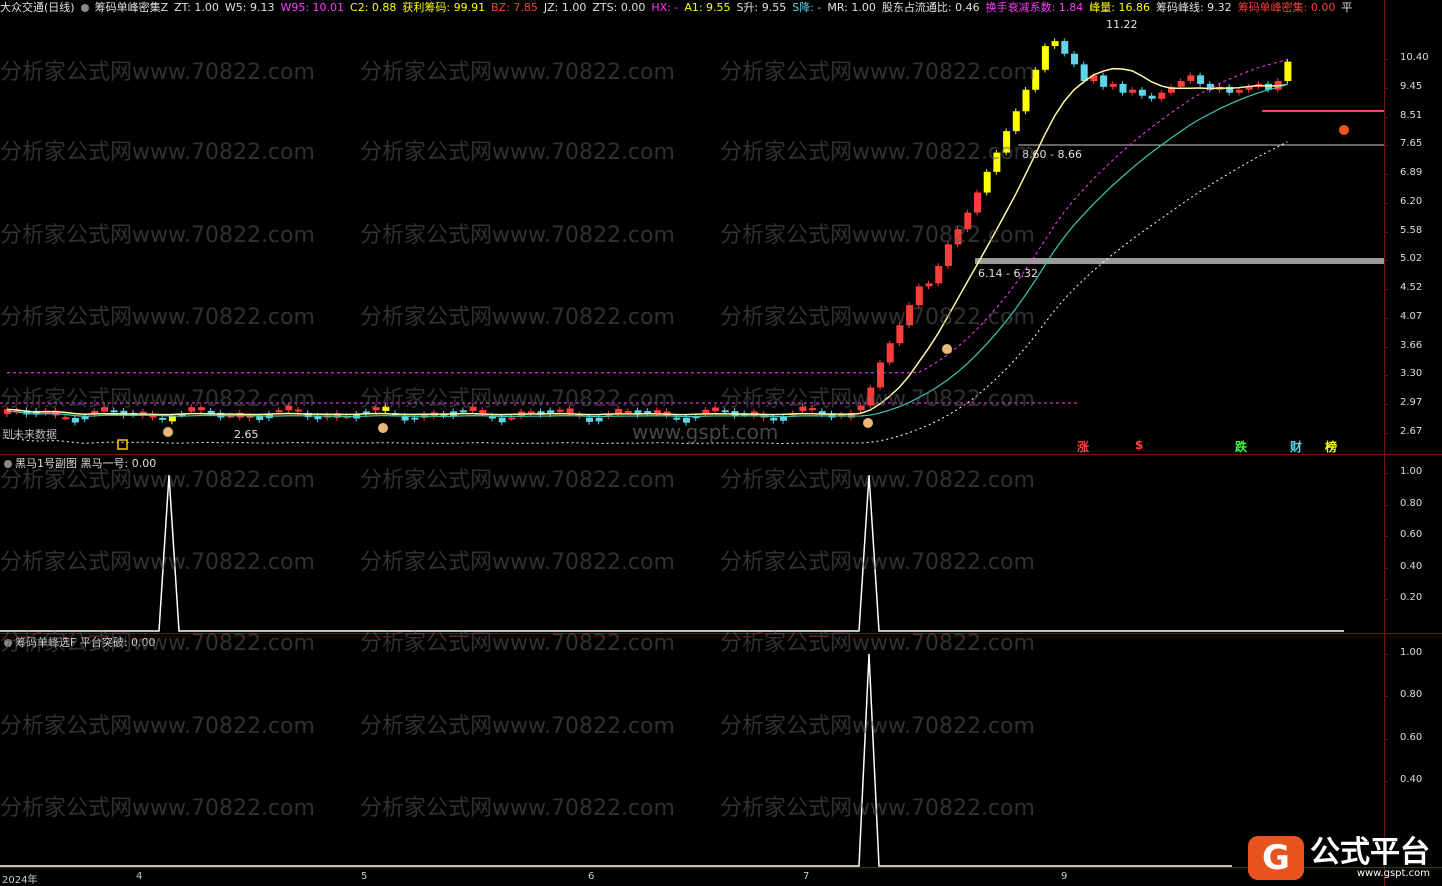  Describe the element at coordinates (1276, 858) in the screenshot. I see `logo-g-icon: G` at that location.